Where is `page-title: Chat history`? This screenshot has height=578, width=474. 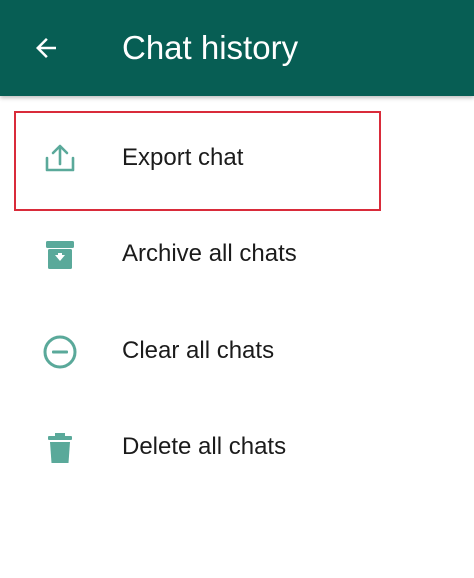
page-title: Chat history is located at coordinates (210, 47).